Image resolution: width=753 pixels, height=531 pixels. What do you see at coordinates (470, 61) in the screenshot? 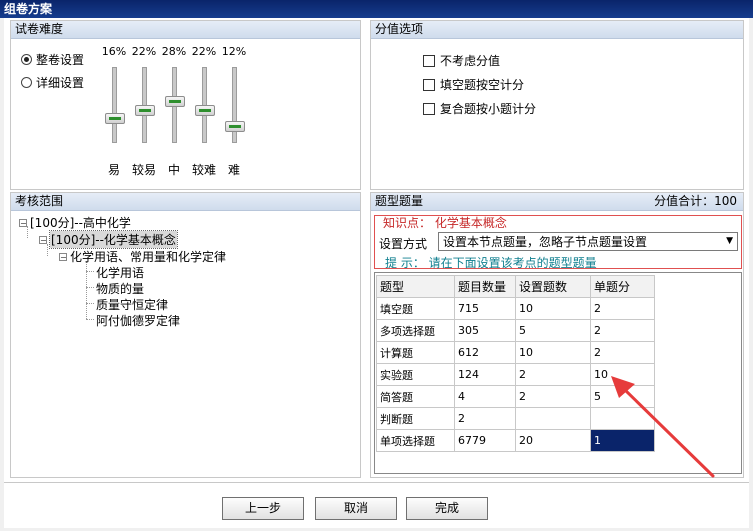
I see `checkbox-label: 不考虑分值` at bounding box center [470, 61].